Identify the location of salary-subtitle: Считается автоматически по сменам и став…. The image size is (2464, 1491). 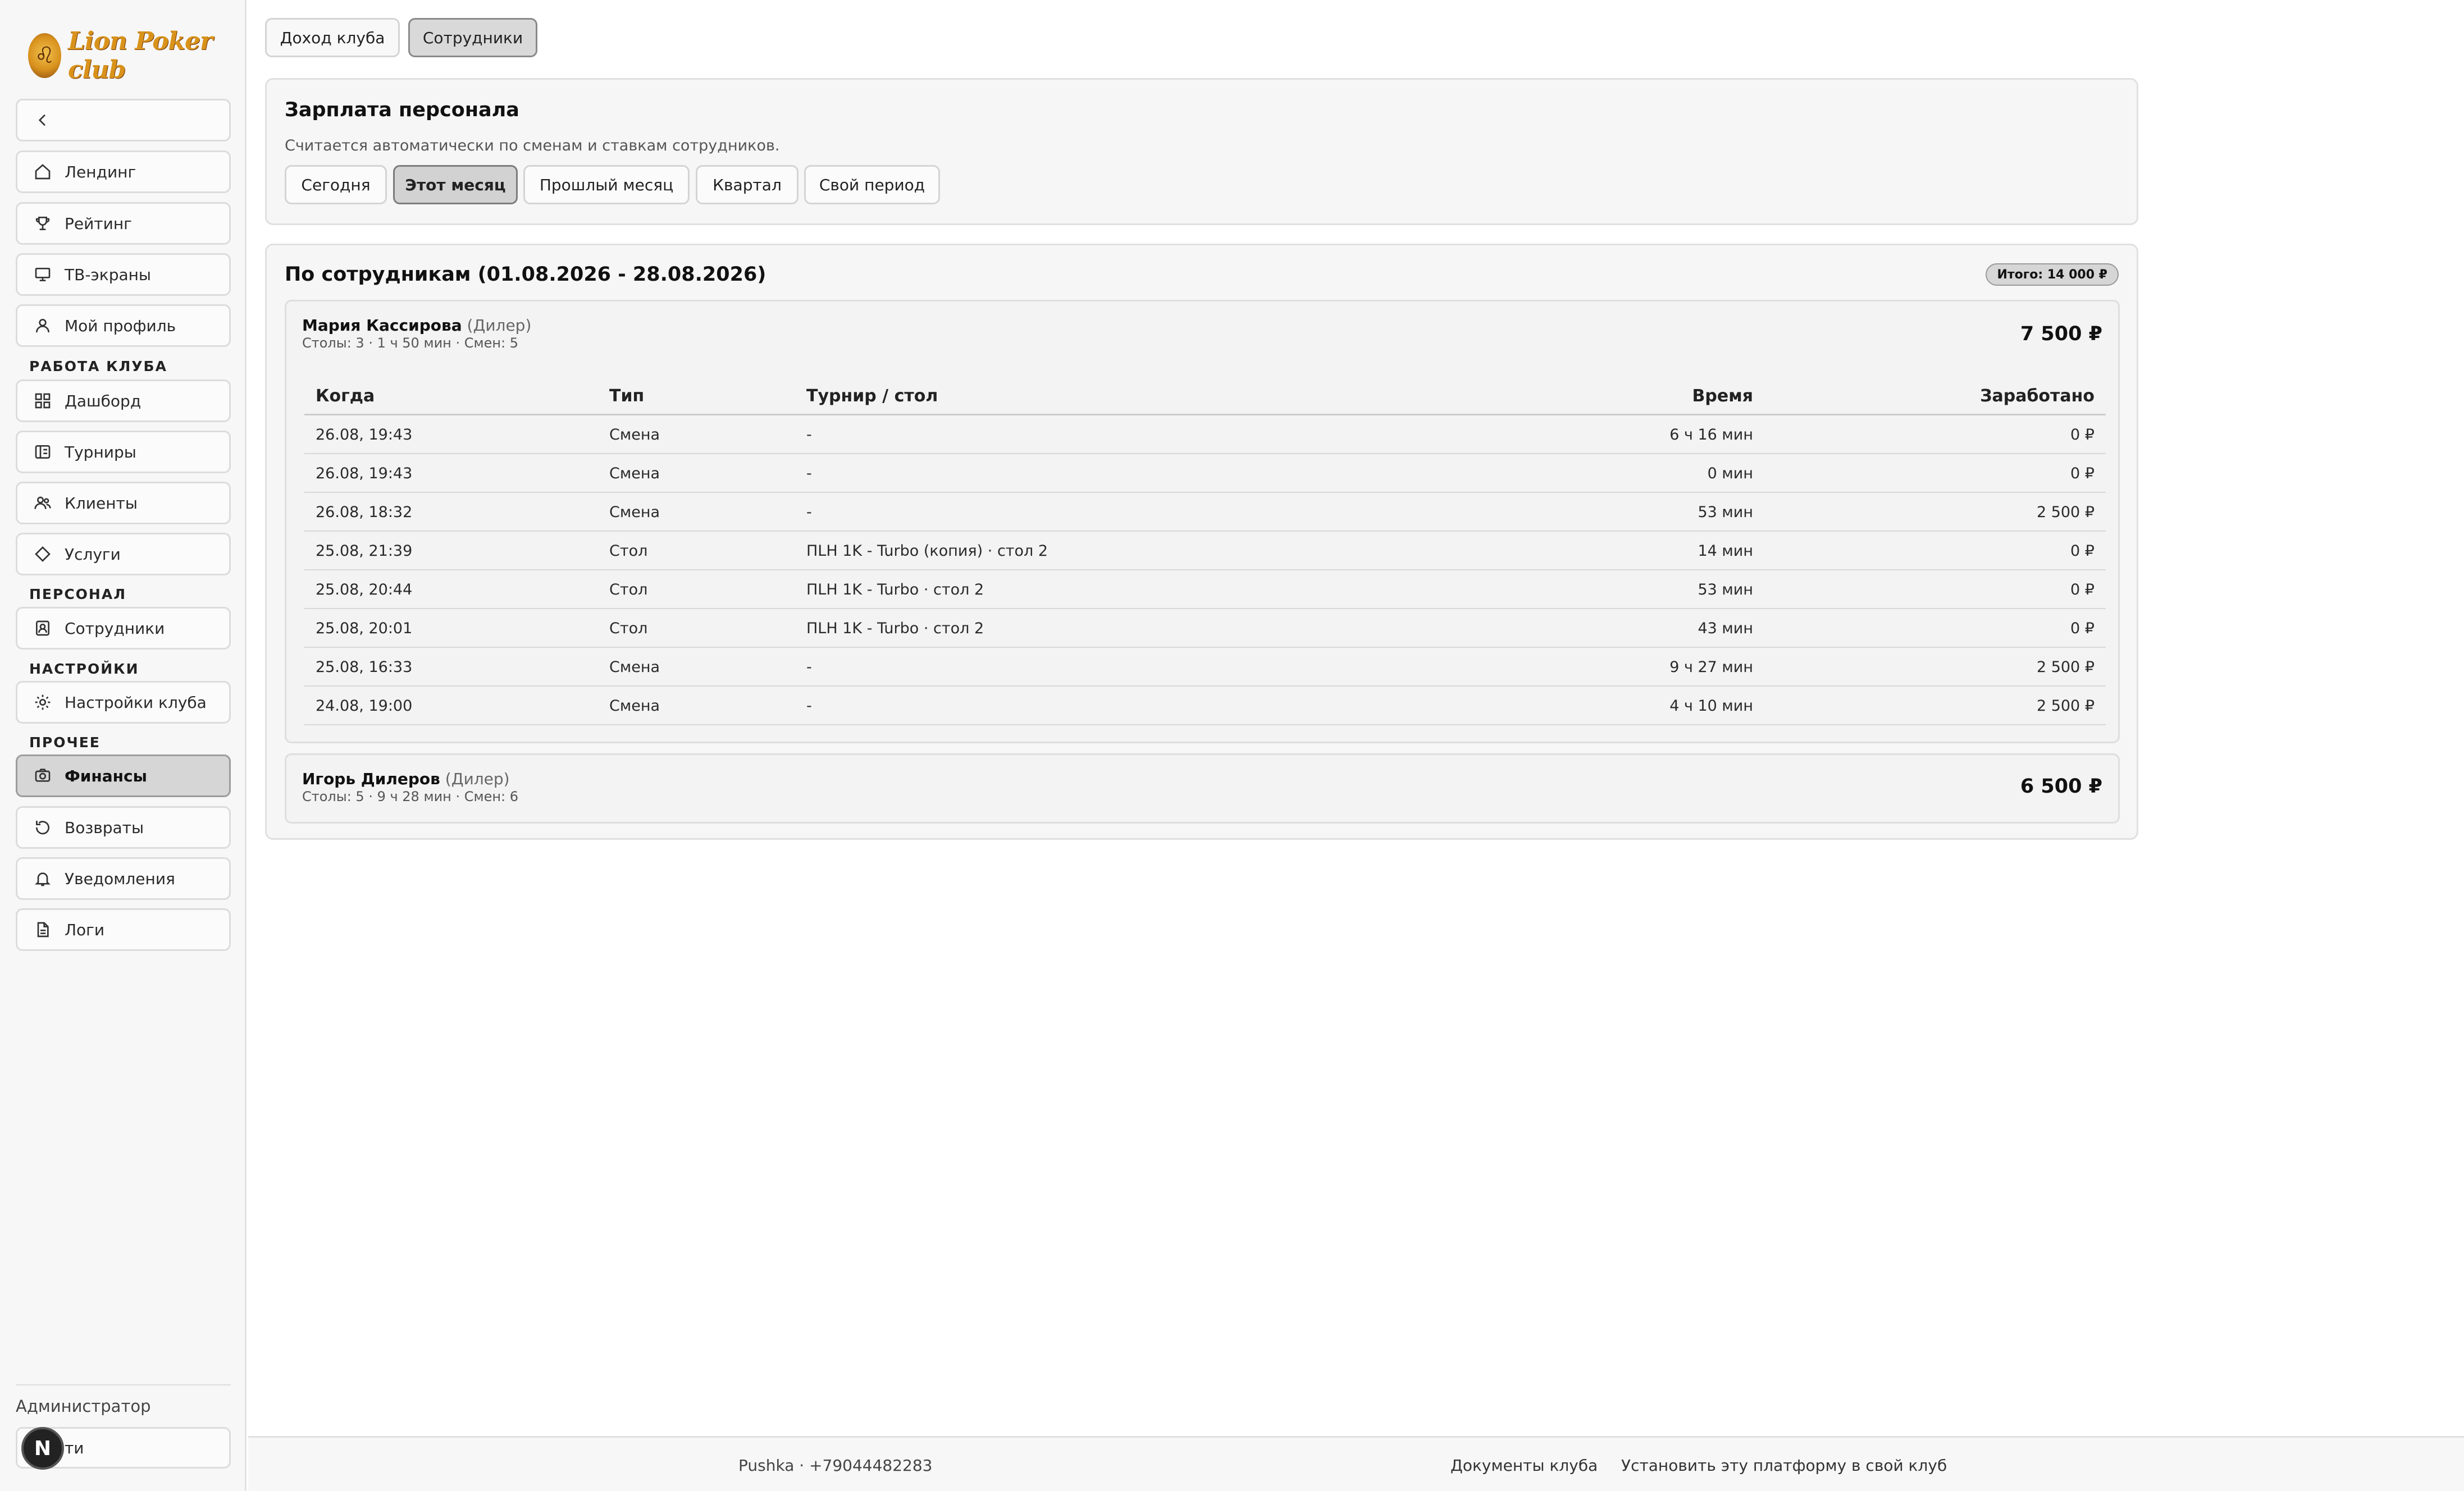
(532, 146).